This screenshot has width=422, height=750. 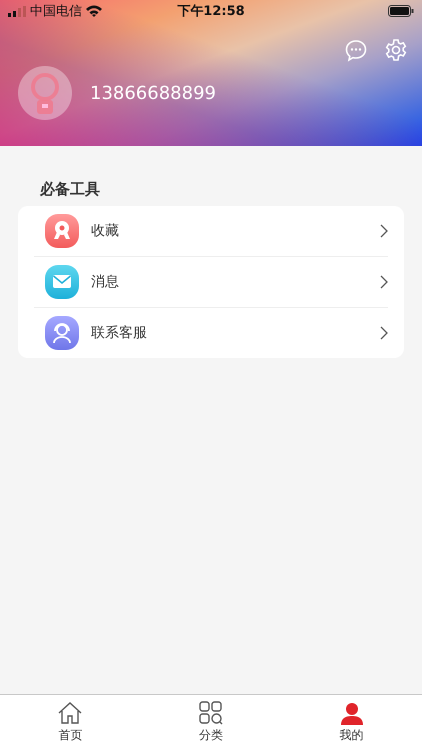 I want to click on tab-item: 分类, so click(x=211, y=722).